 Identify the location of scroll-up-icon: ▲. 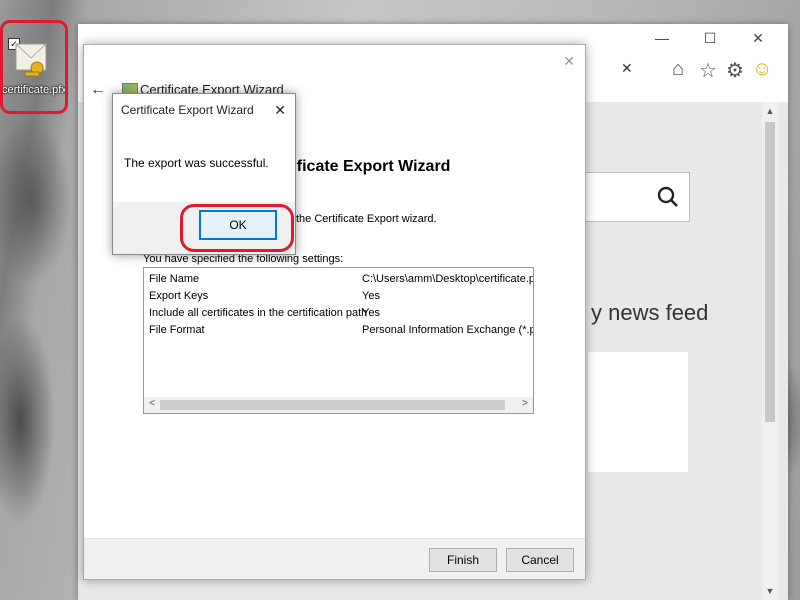
(770, 111).